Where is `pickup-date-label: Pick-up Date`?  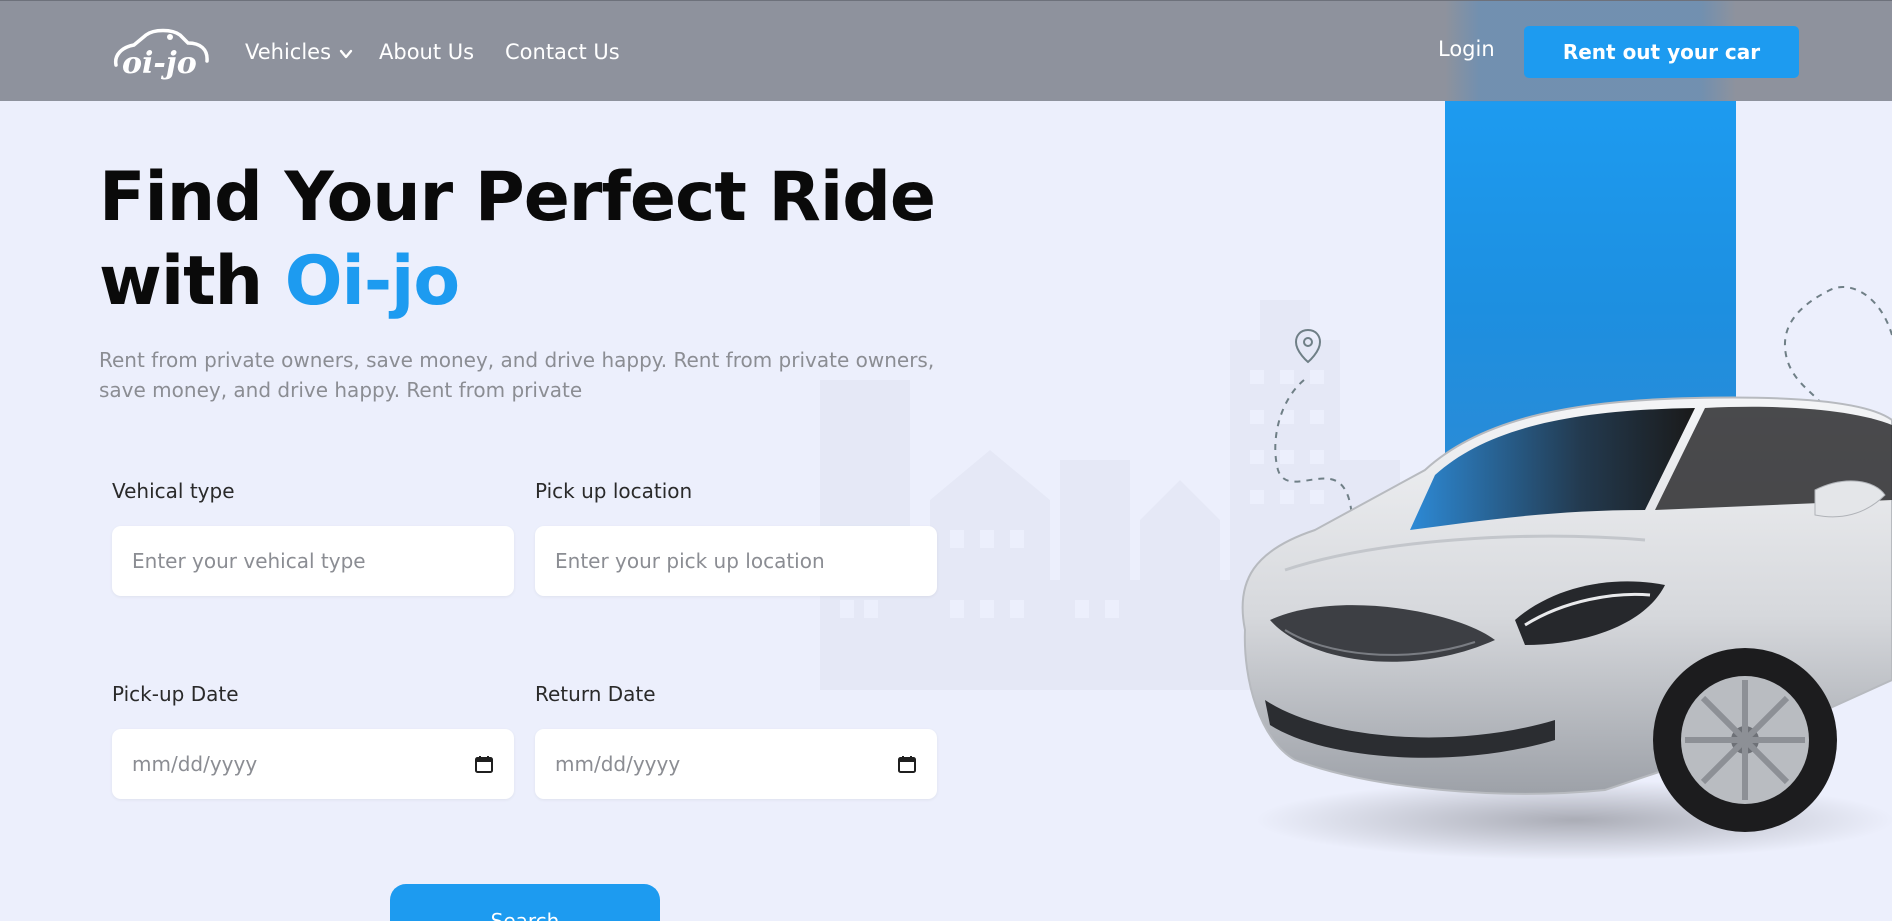 pickup-date-label: Pick-up Date is located at coordinates (175, 694).